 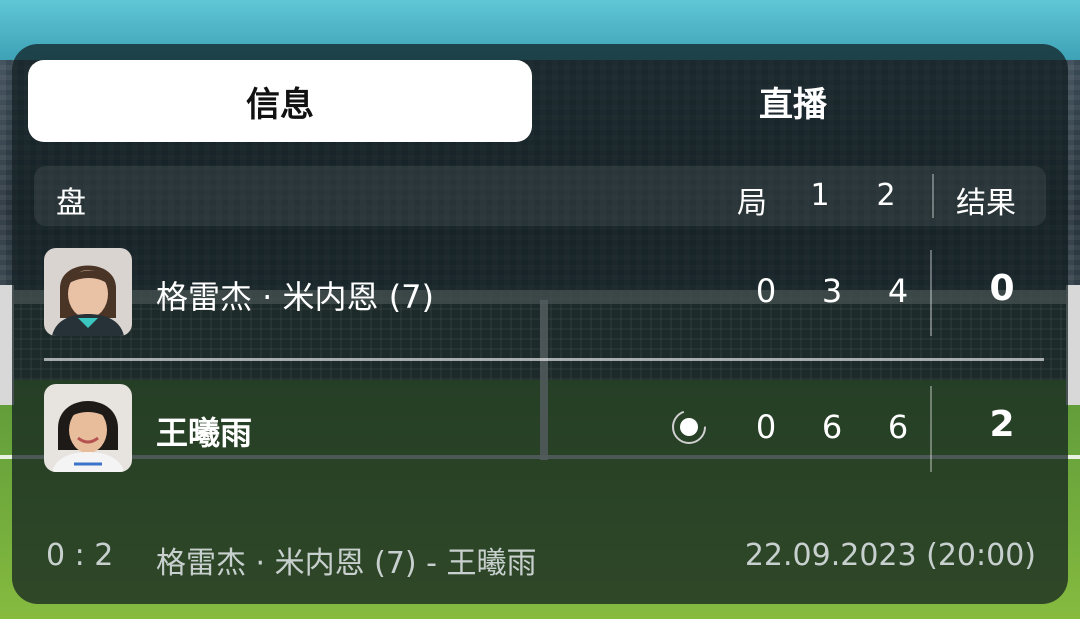 What do you see at coordinates (1002, 424) in the screenshot?
I see `sets-won: 2` at bounding box center [1002, 424].